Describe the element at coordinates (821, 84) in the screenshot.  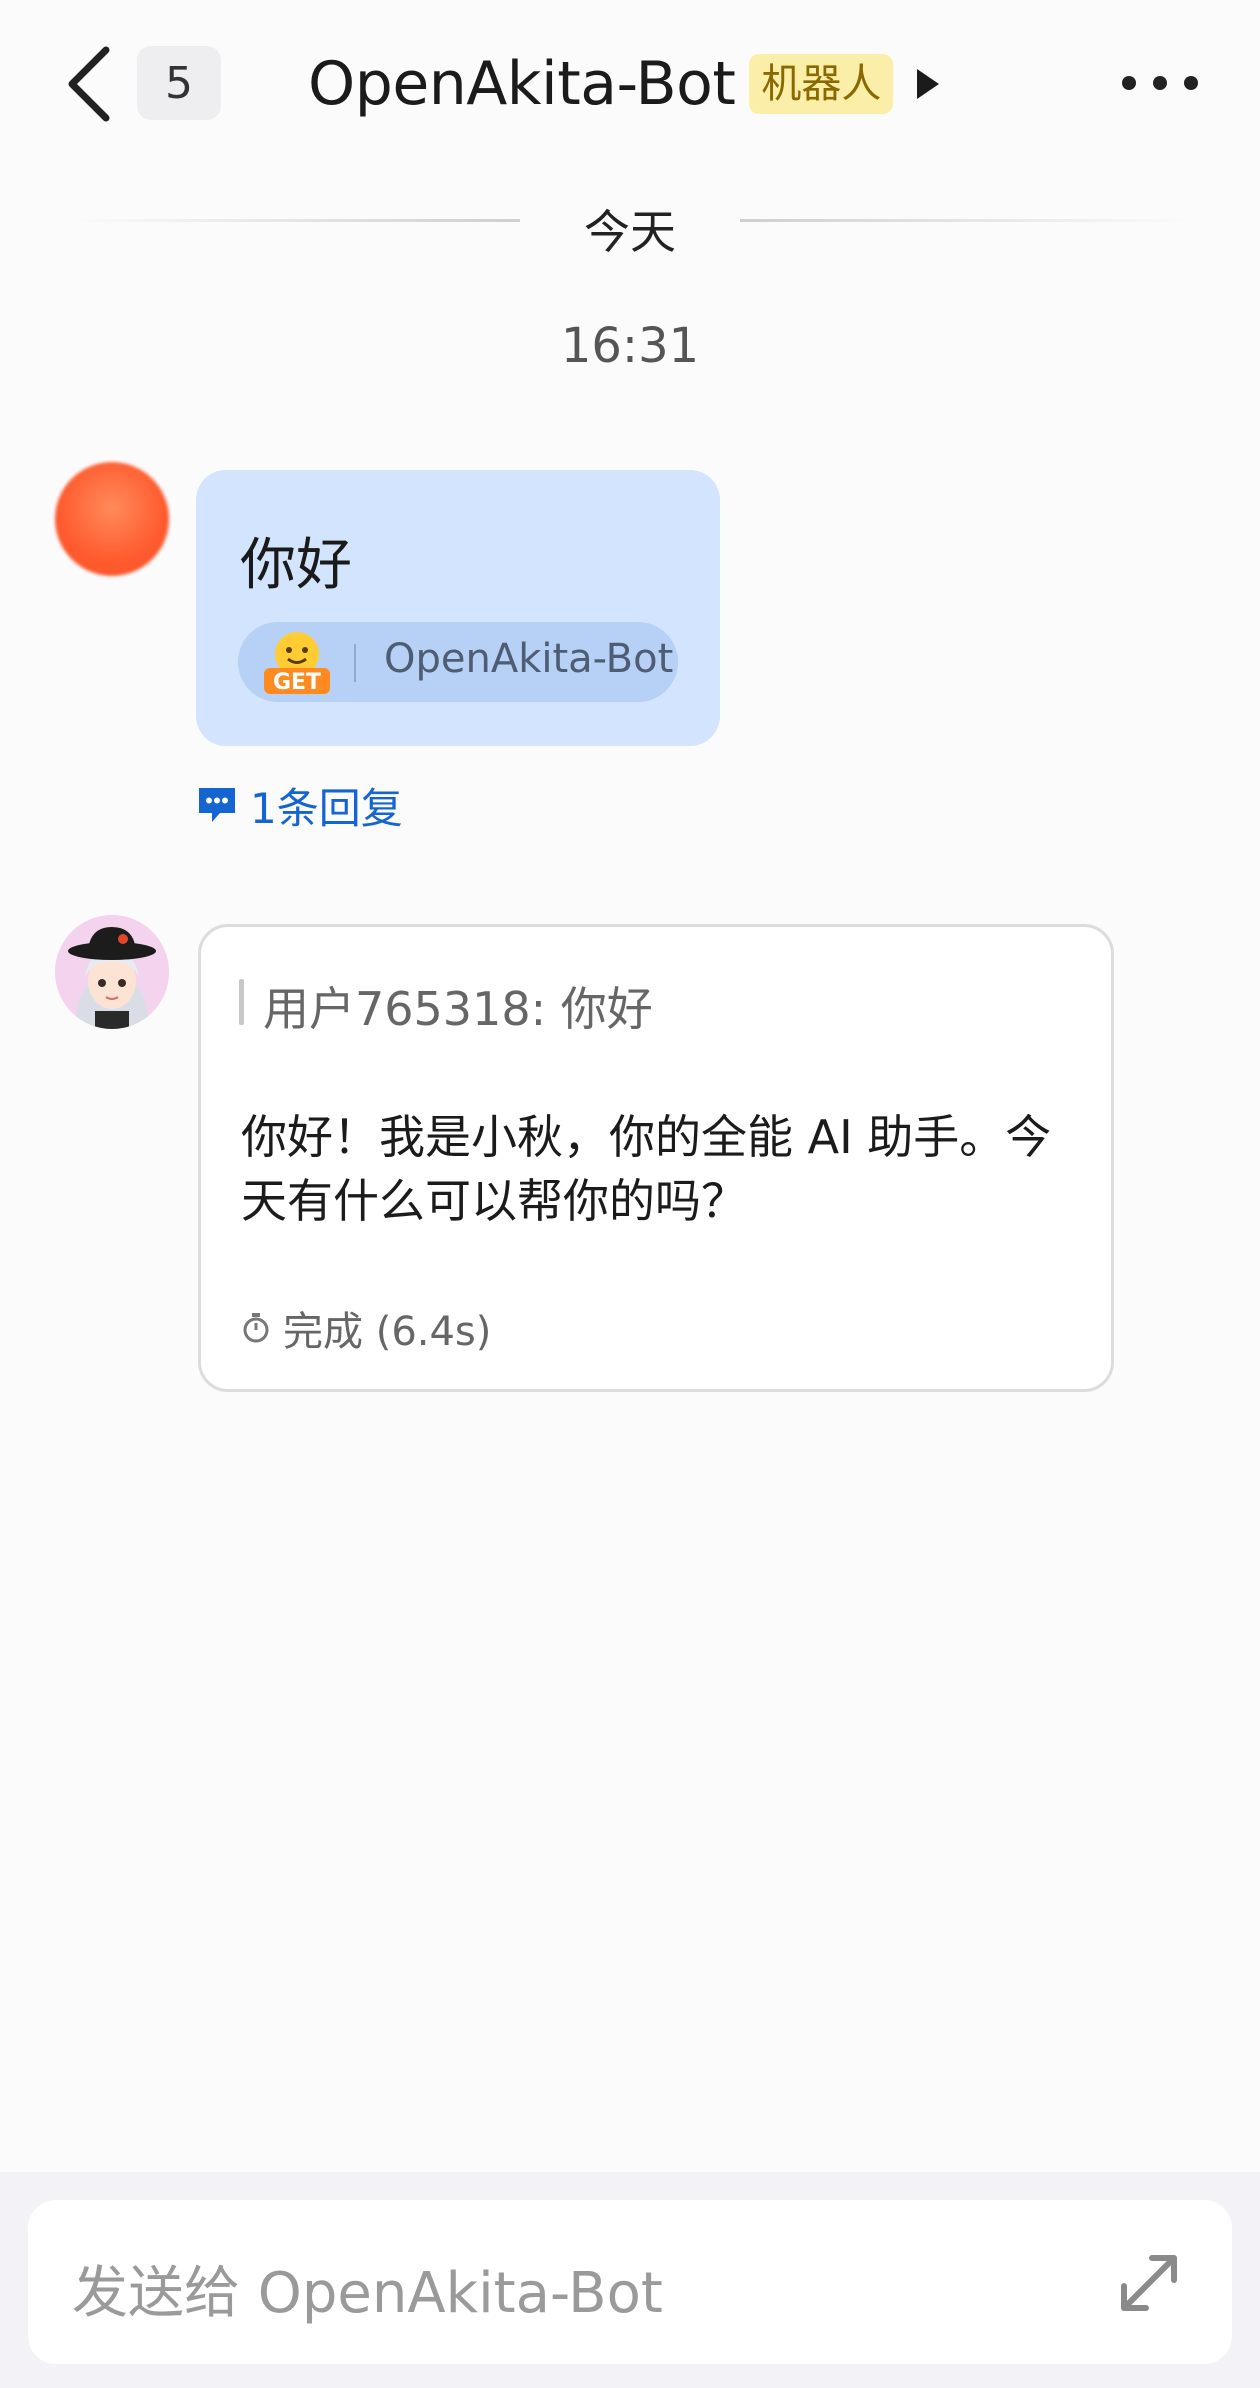
I see `bot-tag: 机器人` at that location.